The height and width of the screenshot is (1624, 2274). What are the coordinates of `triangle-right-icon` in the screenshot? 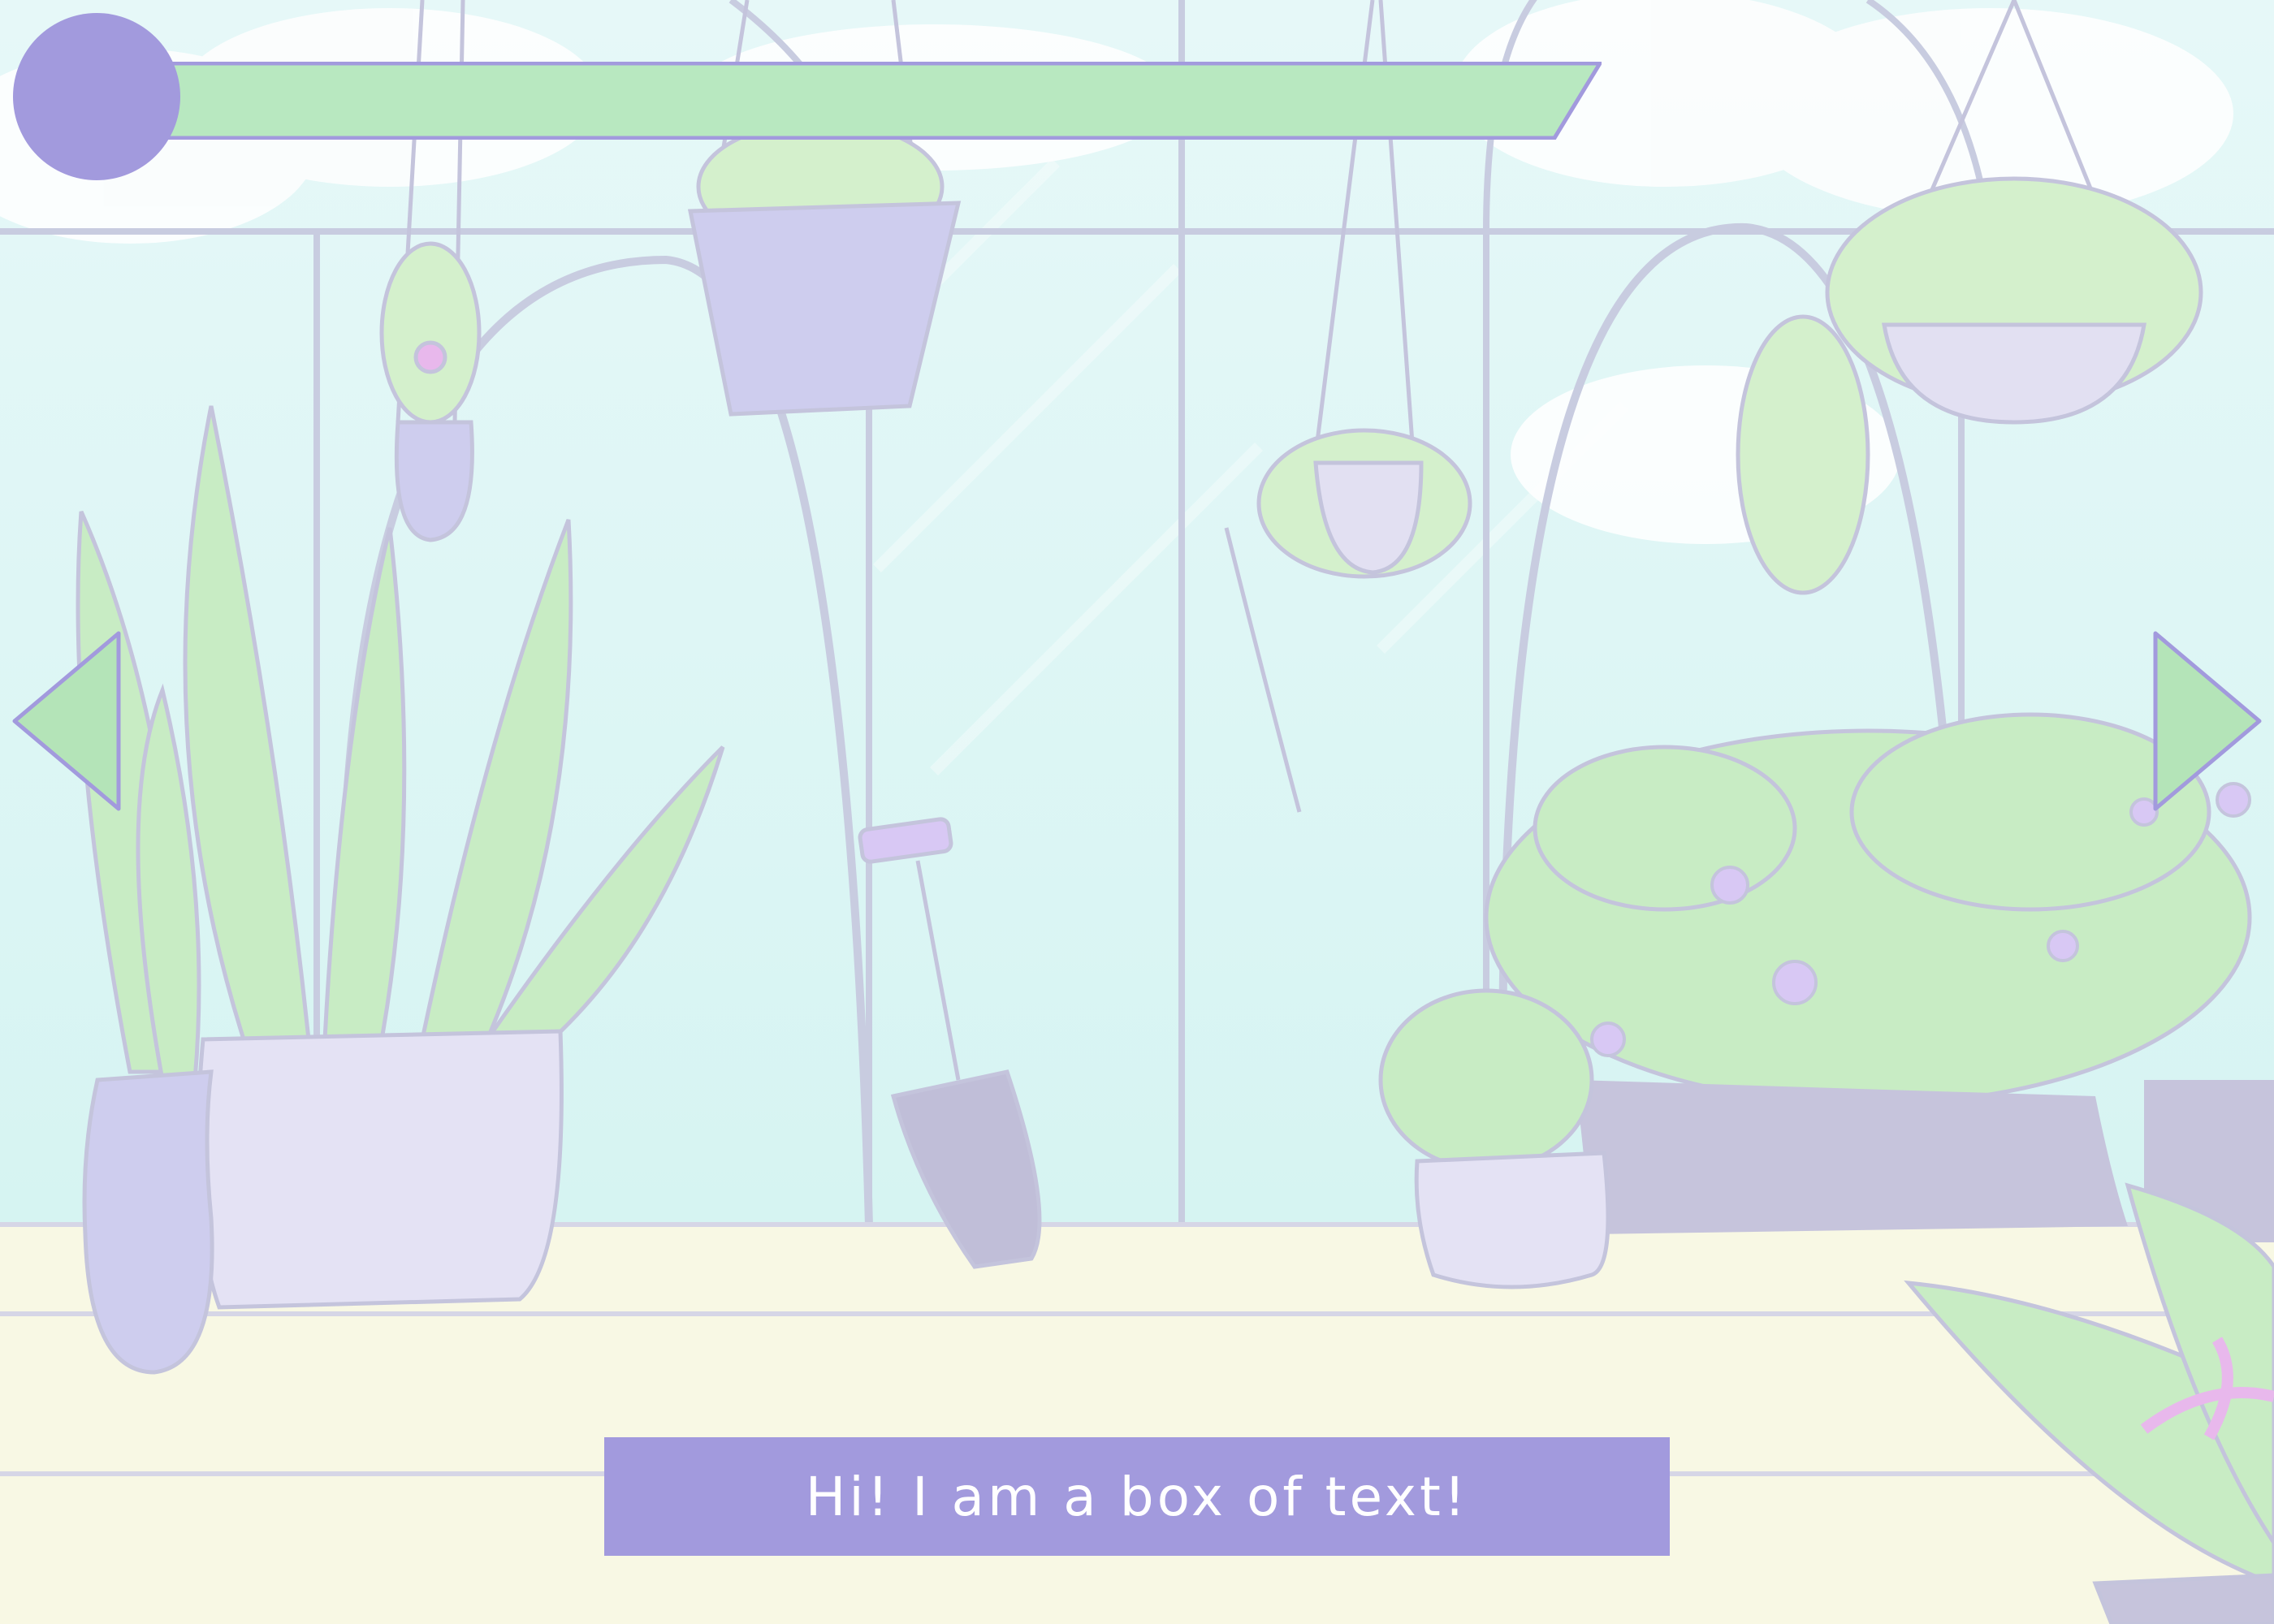 It's located at (2207, 721).